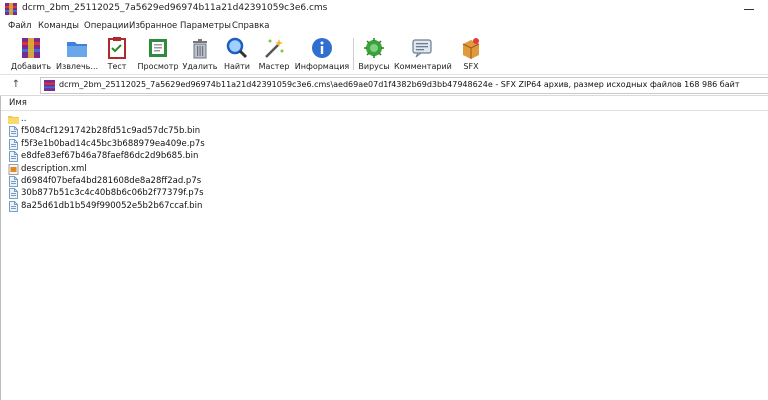 The width and height of the screenshot is (768, 400). I want to click on menu-help: Справка, so click(250, 26).